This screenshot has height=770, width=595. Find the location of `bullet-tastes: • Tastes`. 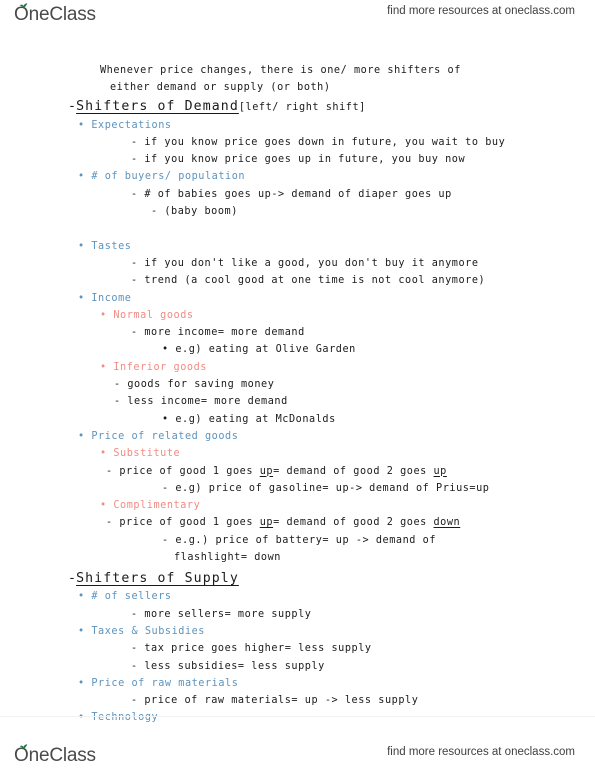

bullet-tastes: • Tastes is located at coordinates (297, 246).